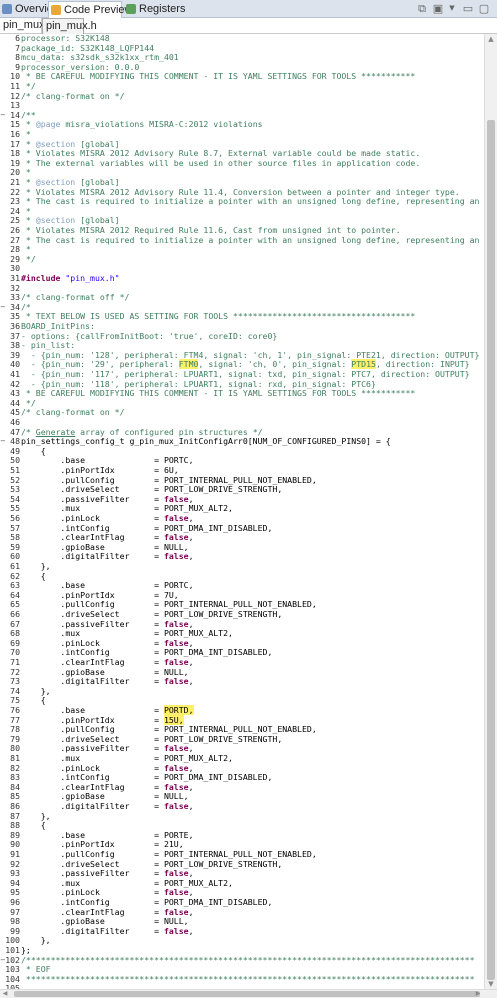 The width and height of the screenshot is (497, 998). I want to click on code-token: .driveSelect = PORT_LOW_DRIVE_STRENGTH,, so click(152, 863).